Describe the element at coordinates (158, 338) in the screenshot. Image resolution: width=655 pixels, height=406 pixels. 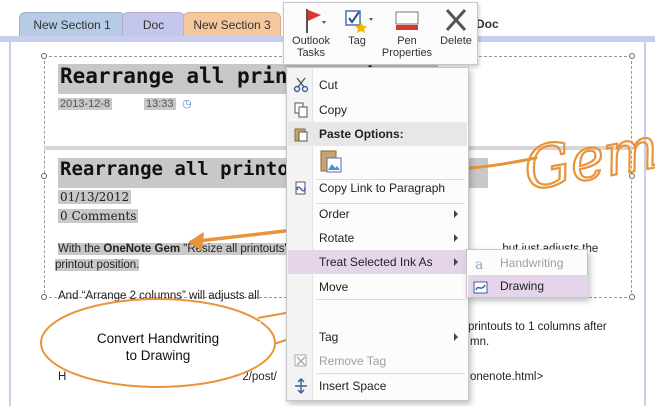
I see `callout-line: Convert Handwriting` at that location.